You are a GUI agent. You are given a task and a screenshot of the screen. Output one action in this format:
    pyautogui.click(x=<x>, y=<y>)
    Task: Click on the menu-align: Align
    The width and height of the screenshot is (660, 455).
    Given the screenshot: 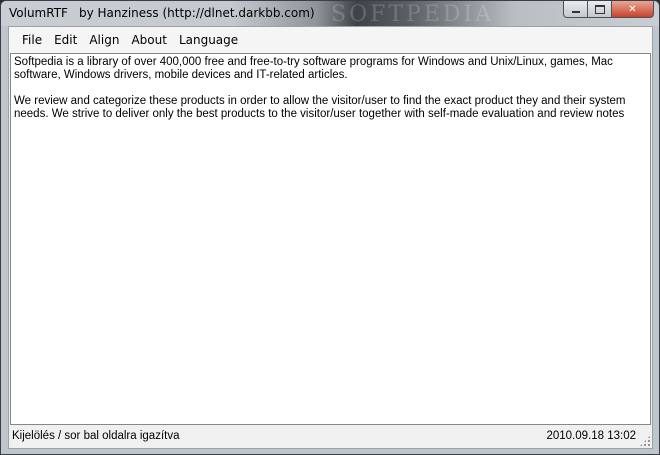 What is the action you would take?
    pyautogui.click(x=104, y=40)
    